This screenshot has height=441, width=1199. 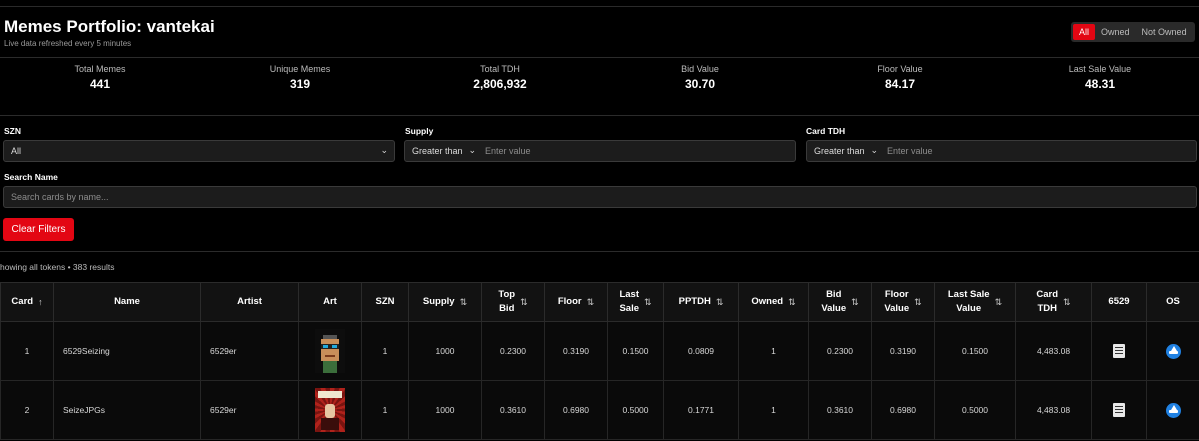 I want to click on column-header-line1: 6529, so click(x=1119, y=301).